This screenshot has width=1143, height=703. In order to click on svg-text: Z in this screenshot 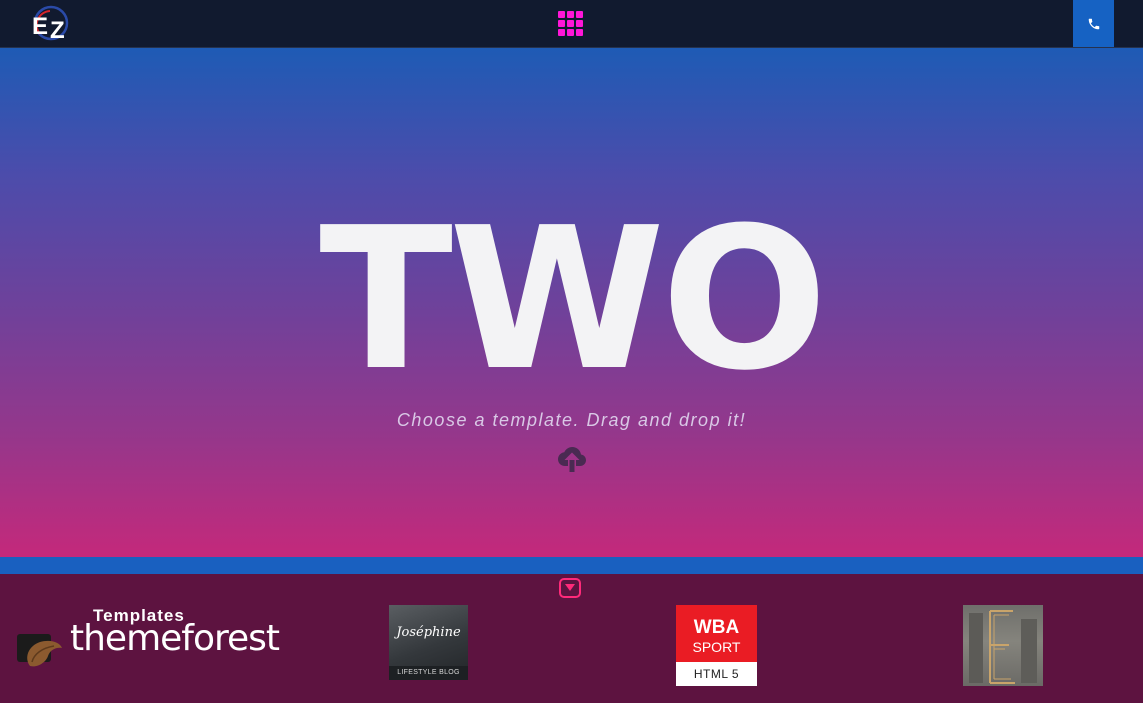, I will do `click(57, 29)`.